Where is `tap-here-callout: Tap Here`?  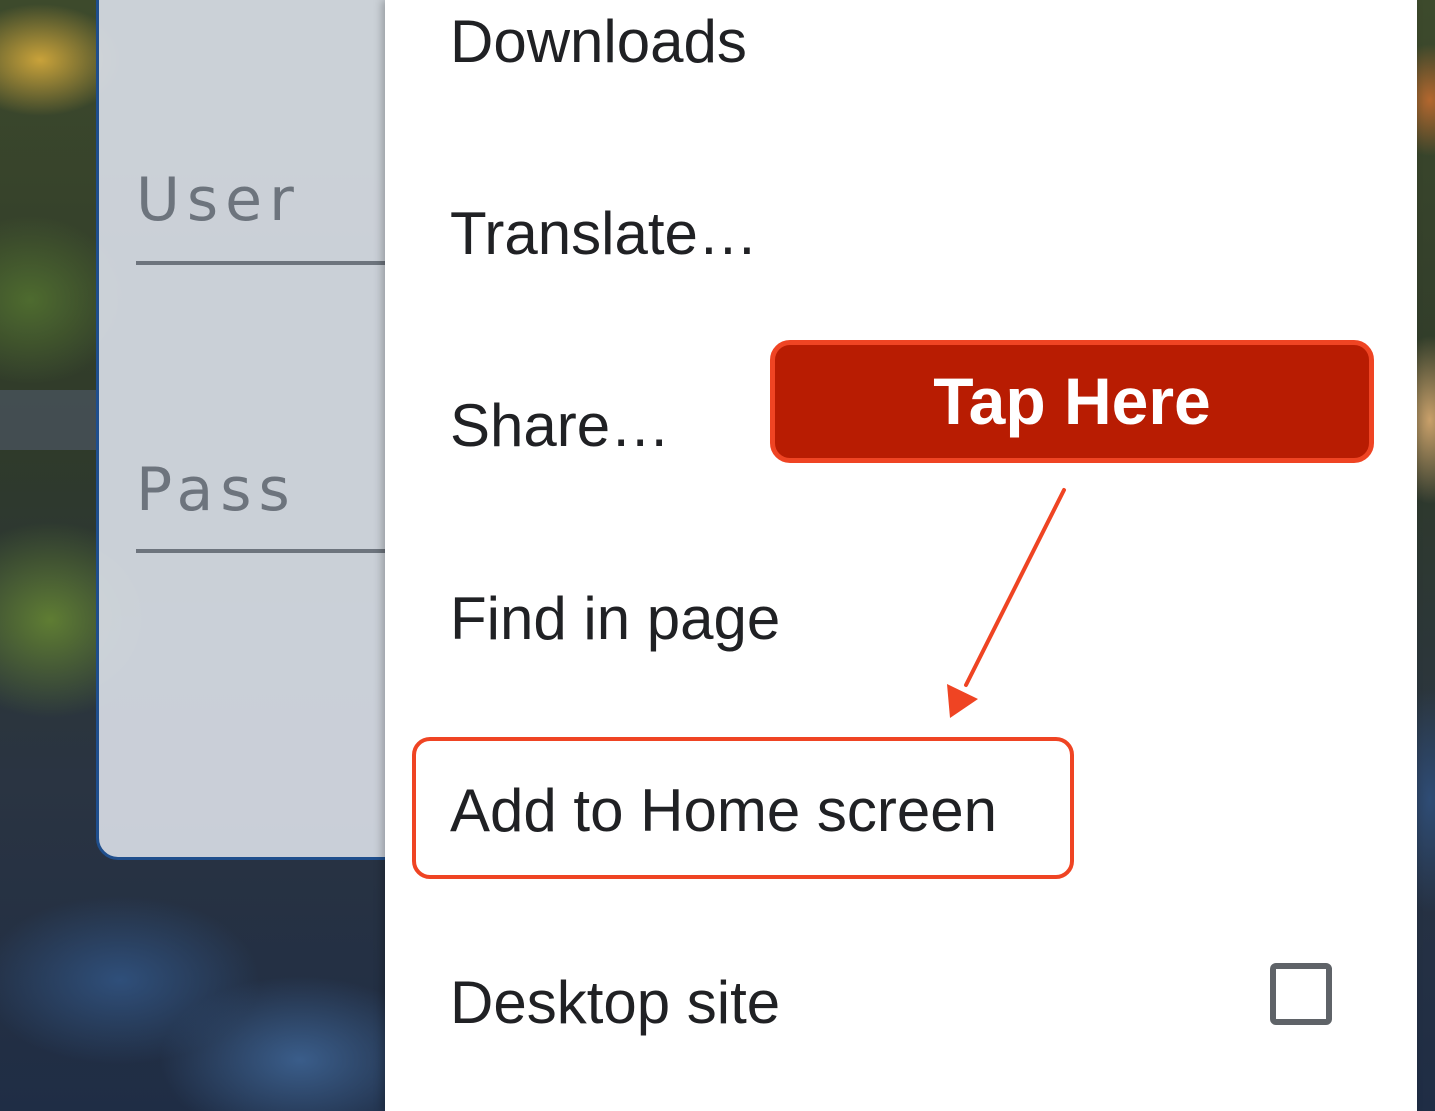
tap-here-callout: Tap Here is located at coordinates (1072, 401).